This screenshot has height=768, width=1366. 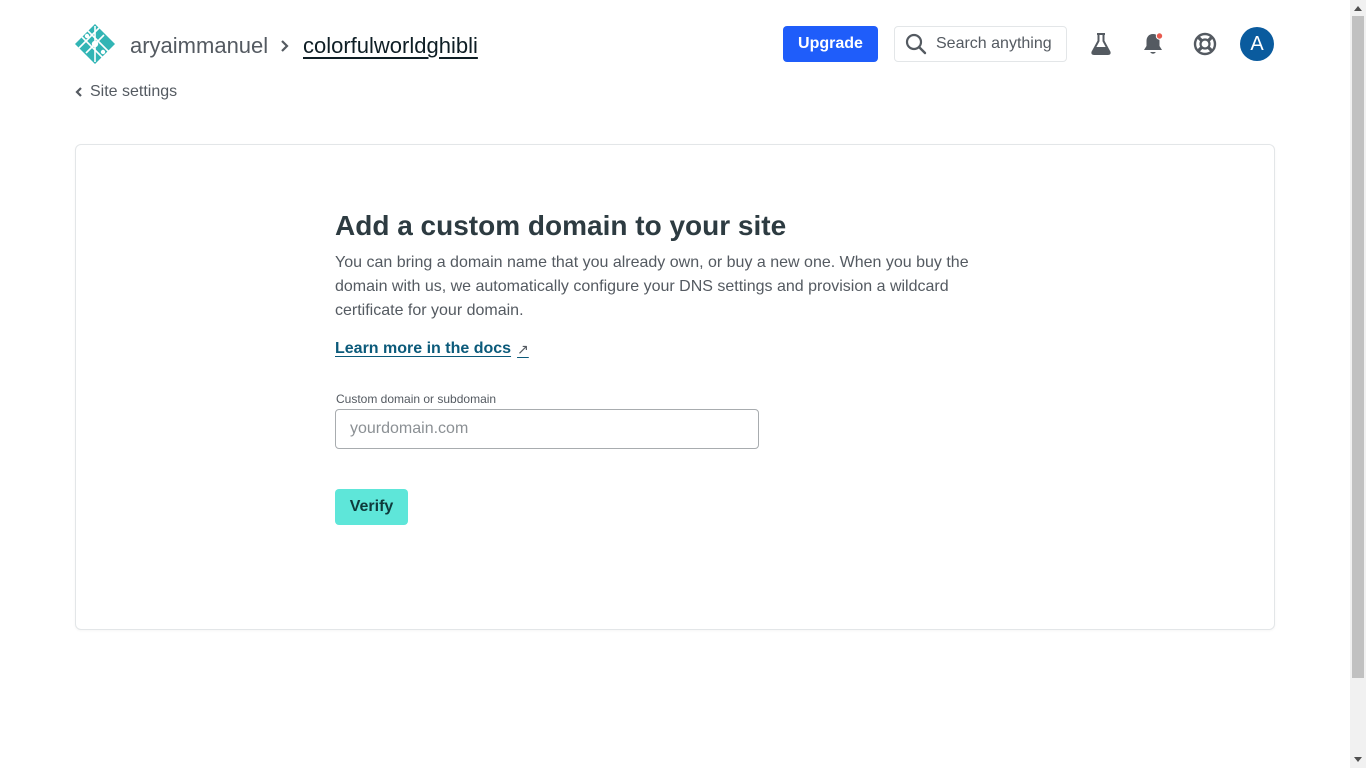 What do you see at coordinates (199, 46) in the screenshot?
I see `breadcrumb-team-link: aryaimmanuel` at bounding box center [199, 46].